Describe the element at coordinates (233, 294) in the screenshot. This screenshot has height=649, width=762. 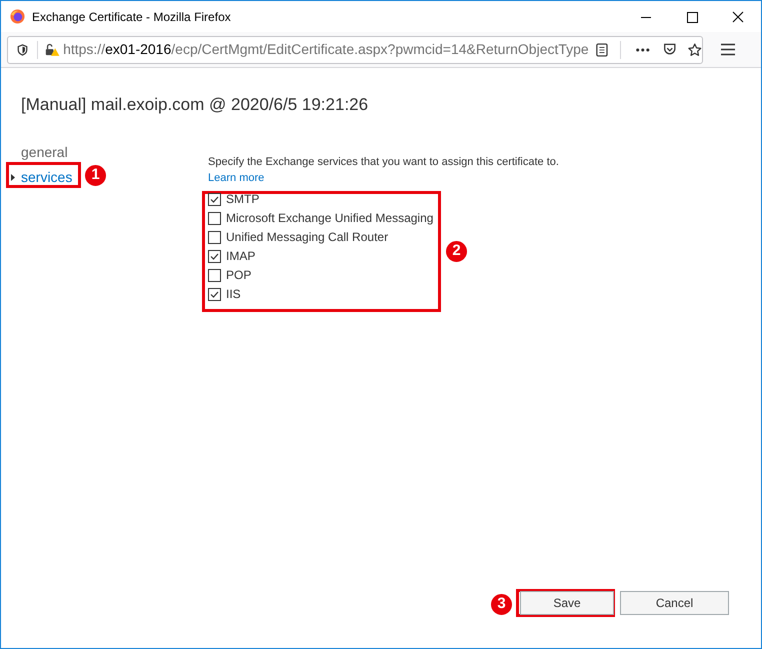
I see `checkbox-label: IIS` at that location.